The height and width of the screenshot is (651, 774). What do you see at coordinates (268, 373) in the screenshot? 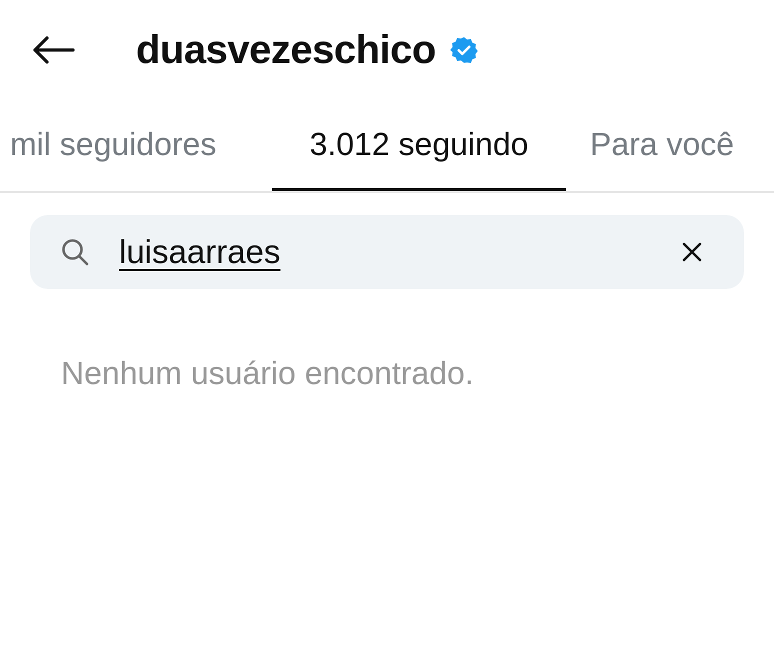
I see `empty-message: Nenhum usuário encontrado.` at bounding box center [268, 373].